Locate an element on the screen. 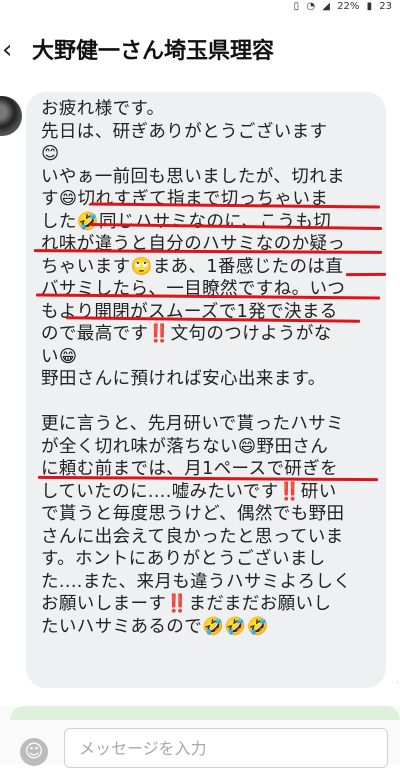  status-icons: ▯ ◔ ◢ 22% ▮ 23 is located at coordinates (341, 6).